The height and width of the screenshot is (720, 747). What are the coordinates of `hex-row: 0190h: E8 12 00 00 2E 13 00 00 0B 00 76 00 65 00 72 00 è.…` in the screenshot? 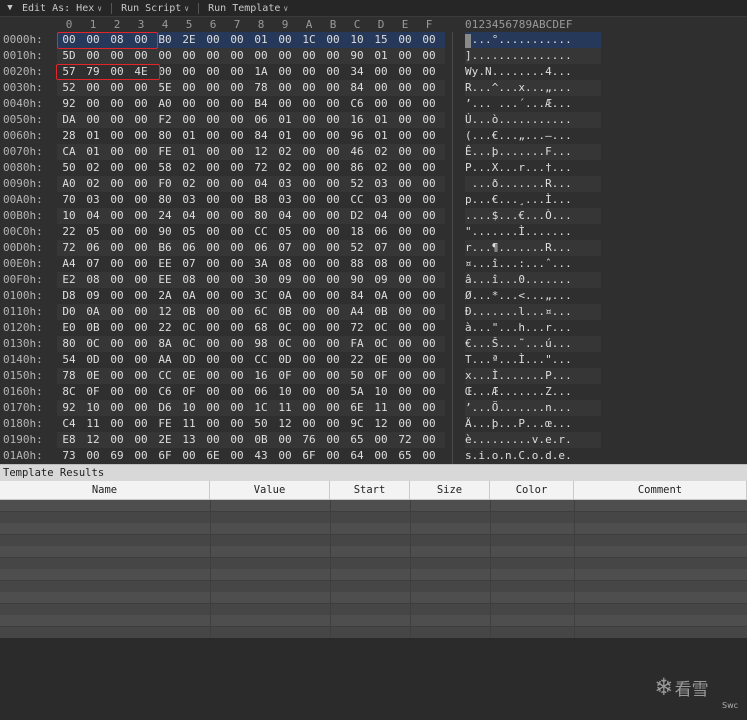 It's located at (373, 440).